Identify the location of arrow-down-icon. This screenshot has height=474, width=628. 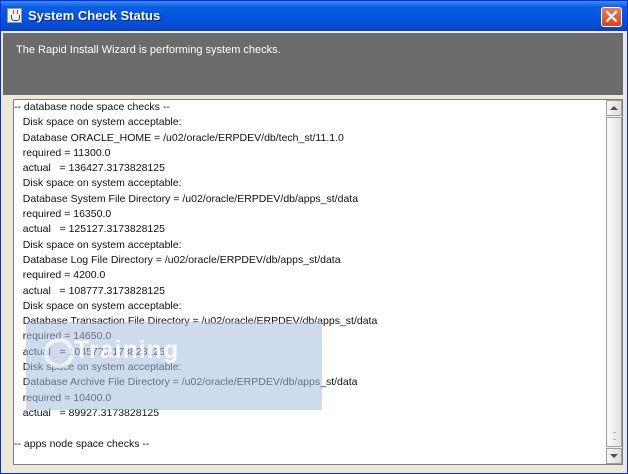
(614, 456).